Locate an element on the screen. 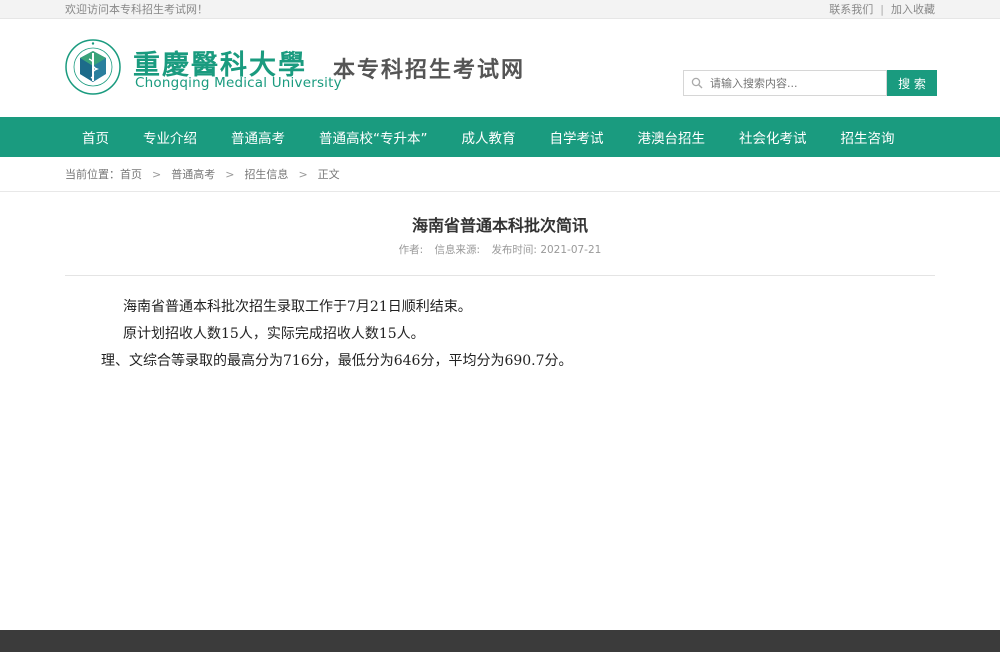 The image size is (1000, 652). nav-item-admission-consult: 招生咨询 is located at coordinates (868, 137).